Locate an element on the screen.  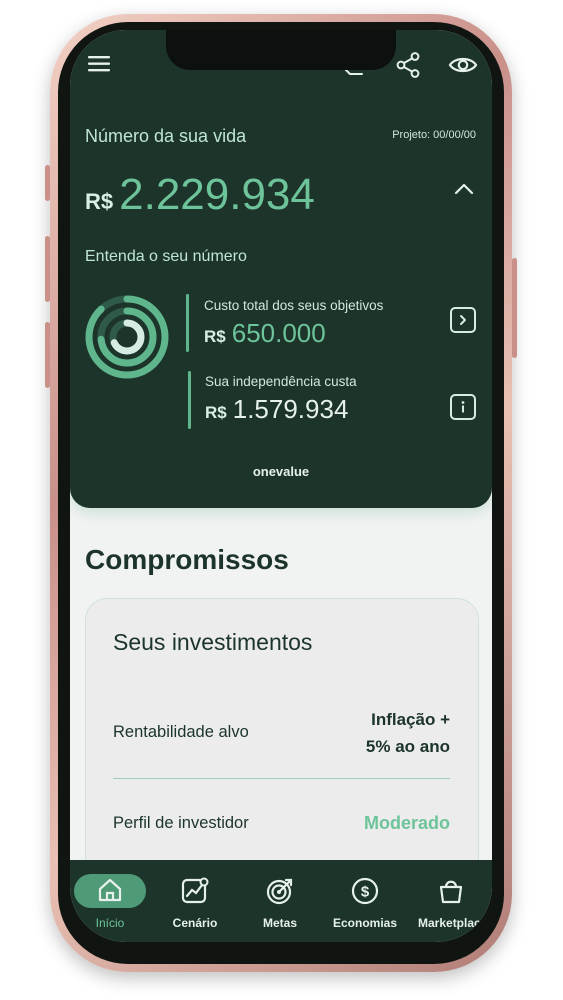
independence-cost-amount: 1.579.934 is located at coordinates (290, 409).